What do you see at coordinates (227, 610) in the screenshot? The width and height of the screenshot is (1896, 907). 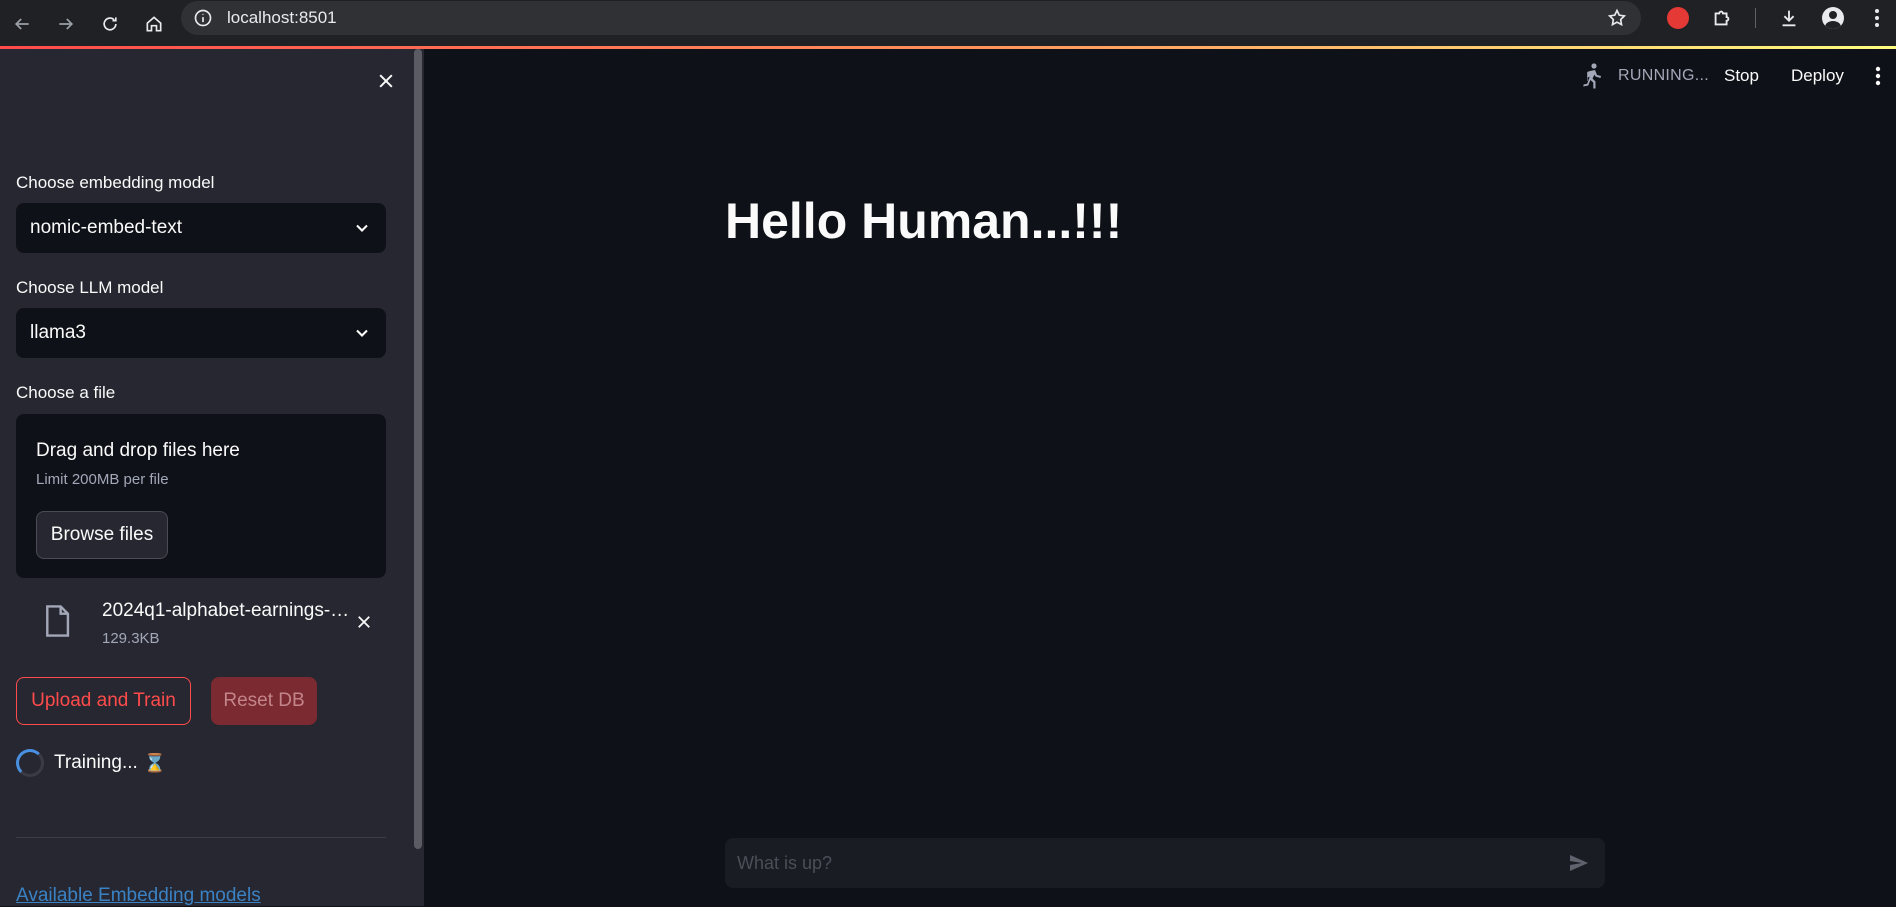 I see `uploaded-file-name: 2024q1-alphabet-earnings-release.pdf` at bounding box center [227, 610].